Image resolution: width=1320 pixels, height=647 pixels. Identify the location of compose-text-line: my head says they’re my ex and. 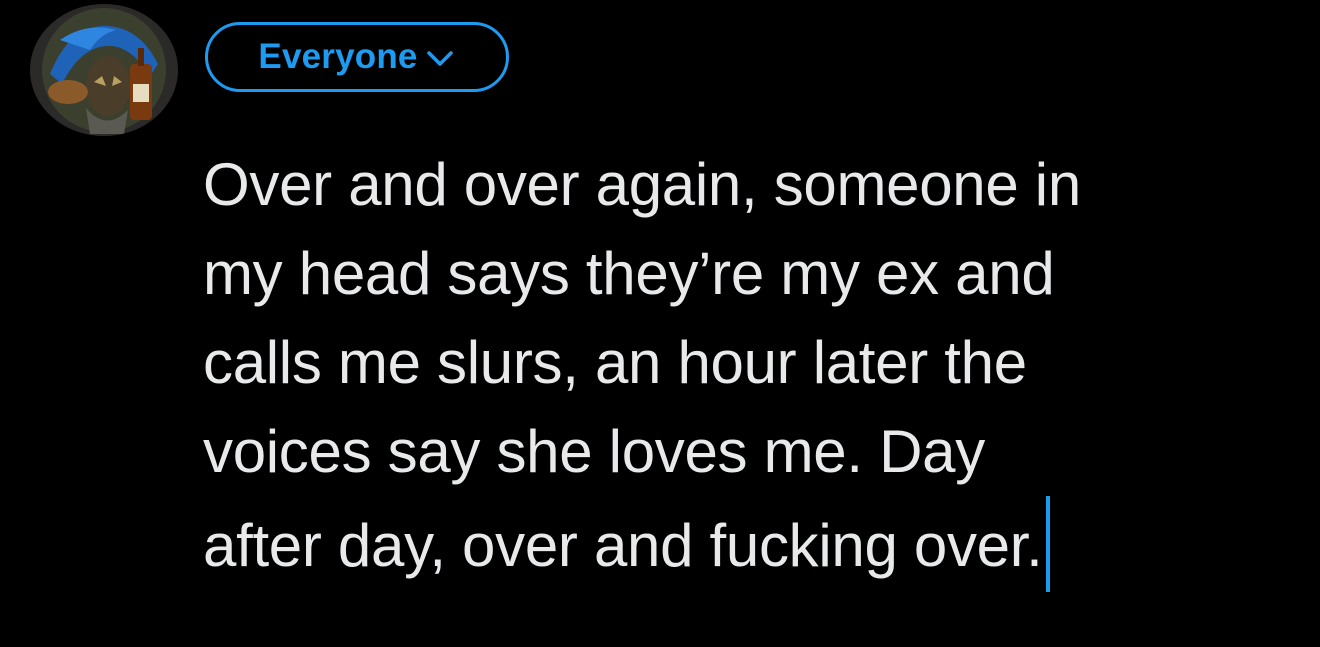
(629, 273).